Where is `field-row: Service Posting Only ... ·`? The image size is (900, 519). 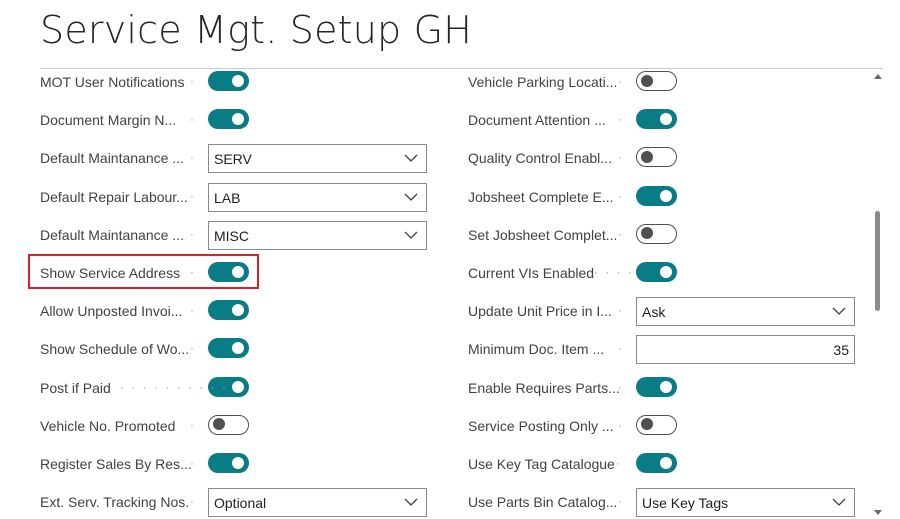
field-row: Service Posting Only ... · is located at coordinates (668, 426).